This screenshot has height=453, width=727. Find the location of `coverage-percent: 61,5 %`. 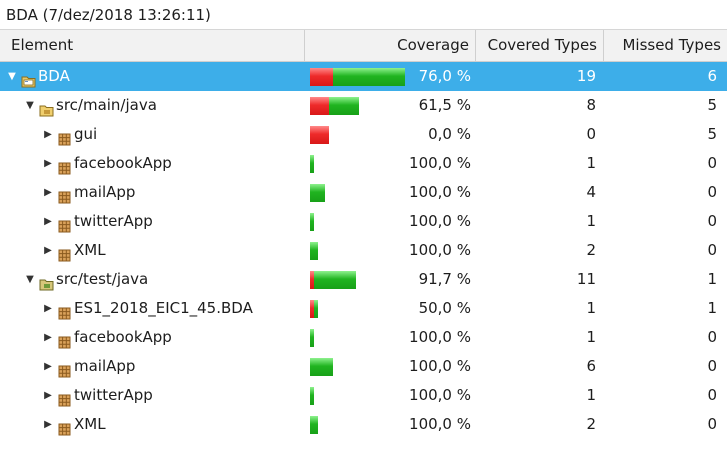

coverage-percent: 61,5 % is located at coordinates (444, 105).